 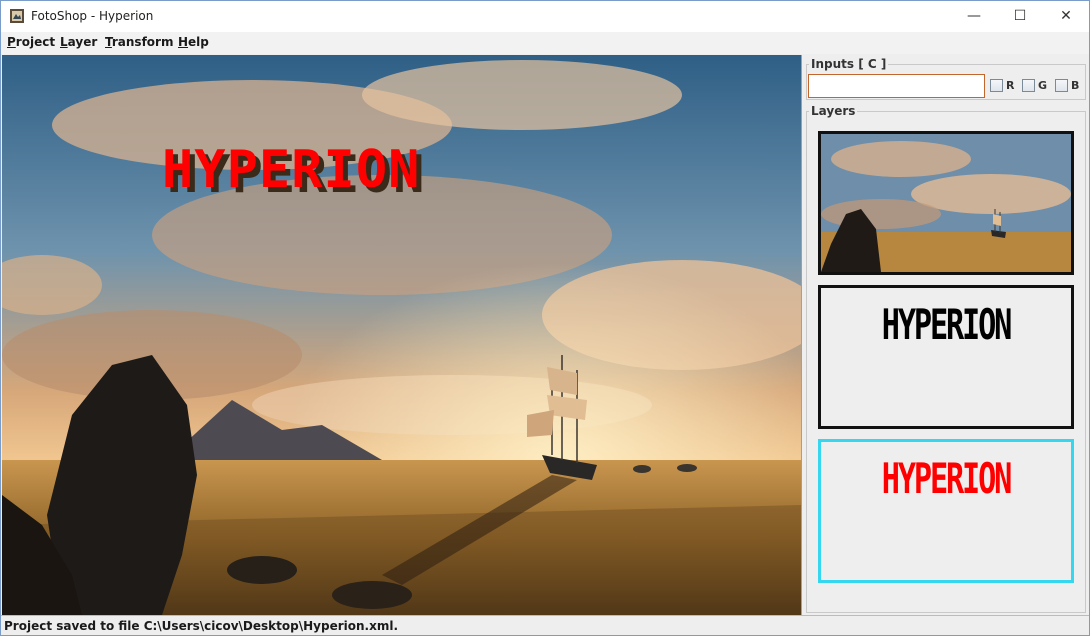 I want to click on title-bar: FotoShop - Hyperion — ☐ ✕, so click(x=545, y=16).